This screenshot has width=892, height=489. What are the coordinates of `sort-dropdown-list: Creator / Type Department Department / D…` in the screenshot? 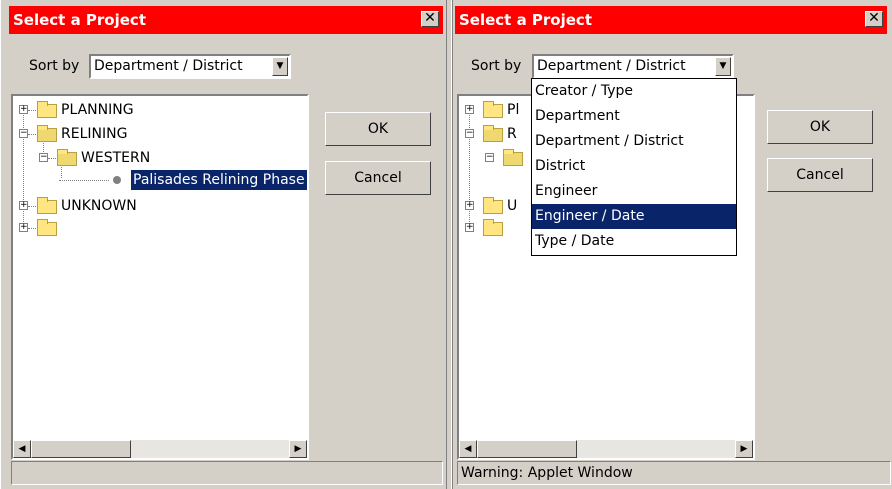 It's located at (634, 167).